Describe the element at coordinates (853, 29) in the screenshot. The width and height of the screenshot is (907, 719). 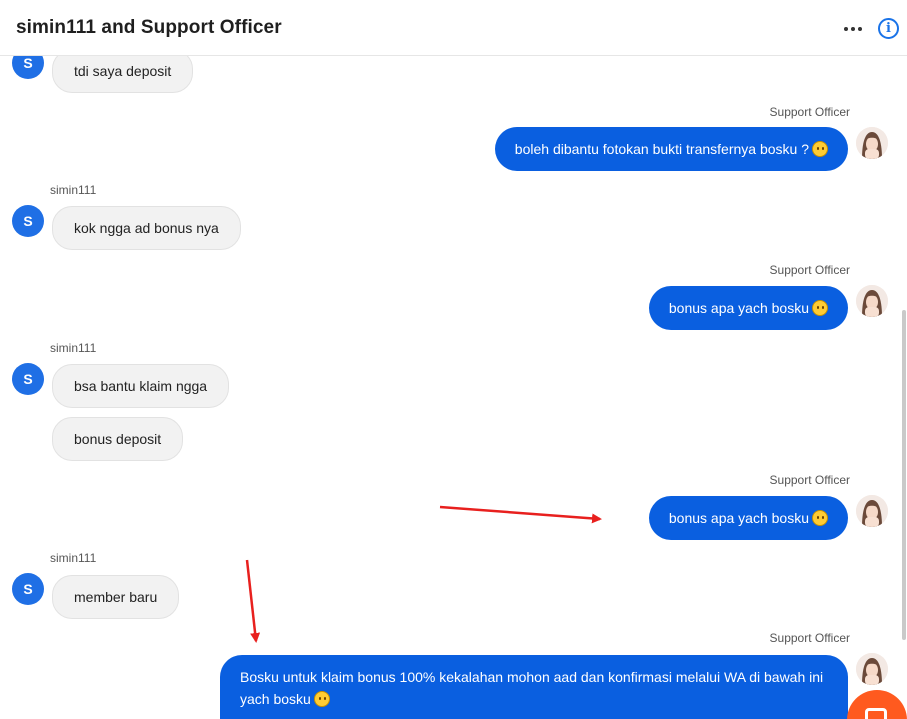
I see `more-options-icon` at that location.